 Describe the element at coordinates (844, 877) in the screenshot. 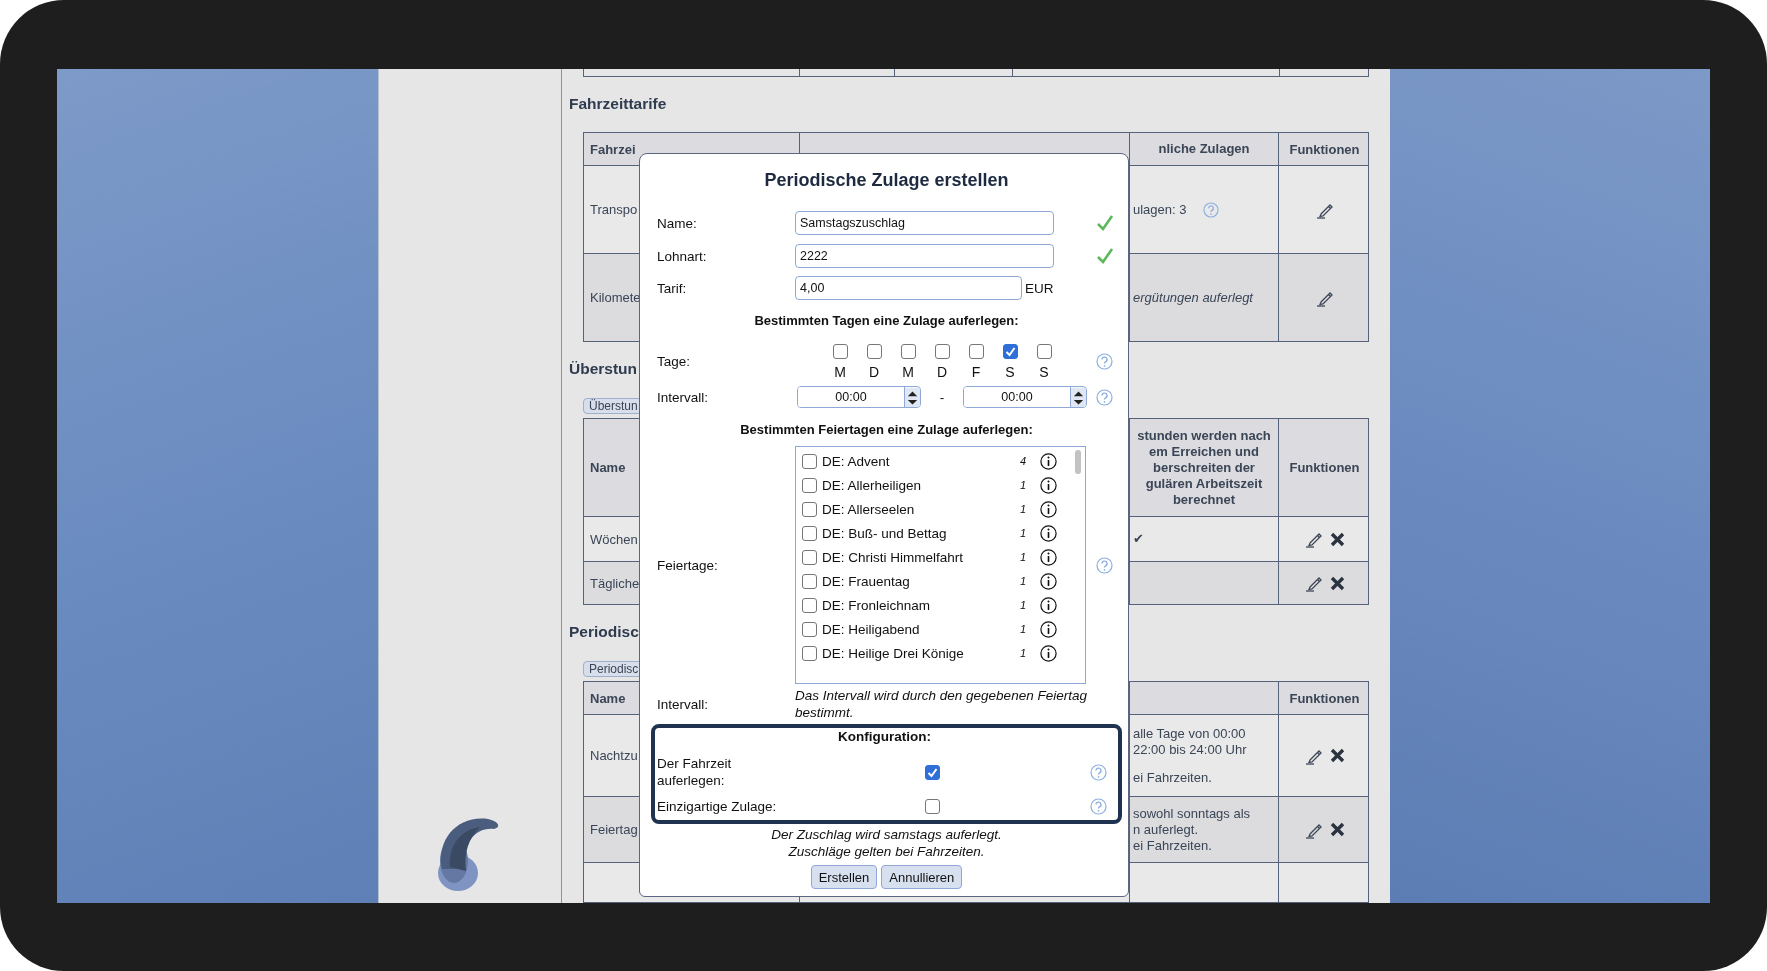

I see `dialog-button: Erstellen` at that location.